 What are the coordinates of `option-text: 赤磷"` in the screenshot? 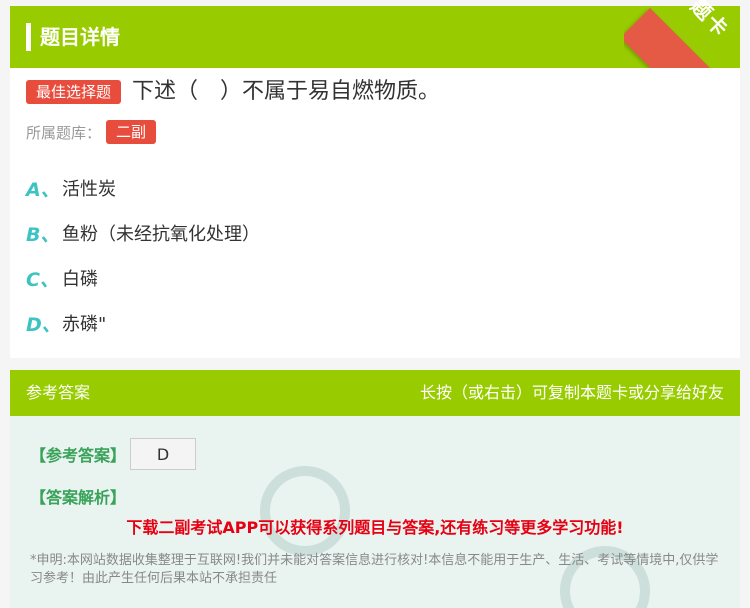 It's located at (84, 324).